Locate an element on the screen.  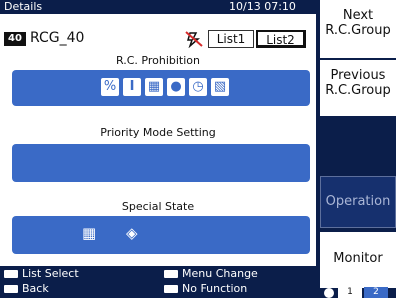
rc-prohibition-title: R.C. Prohibition is located at coordinates (157, 60).